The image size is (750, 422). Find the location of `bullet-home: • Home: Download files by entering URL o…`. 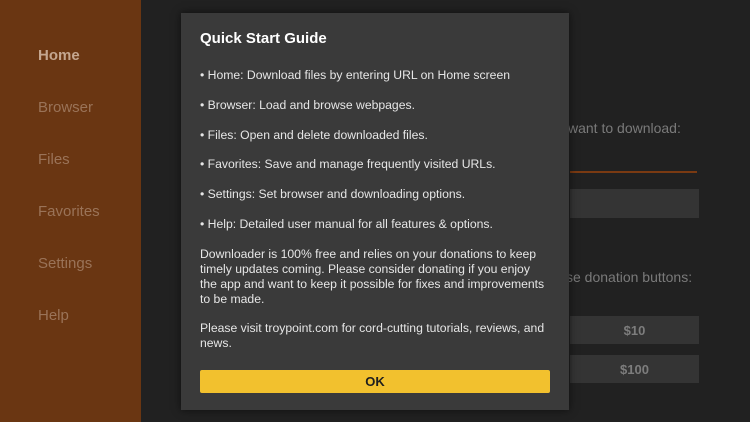

bullet-home: • Home: Download files by entering URL o… is located at coordinates (355, 75).